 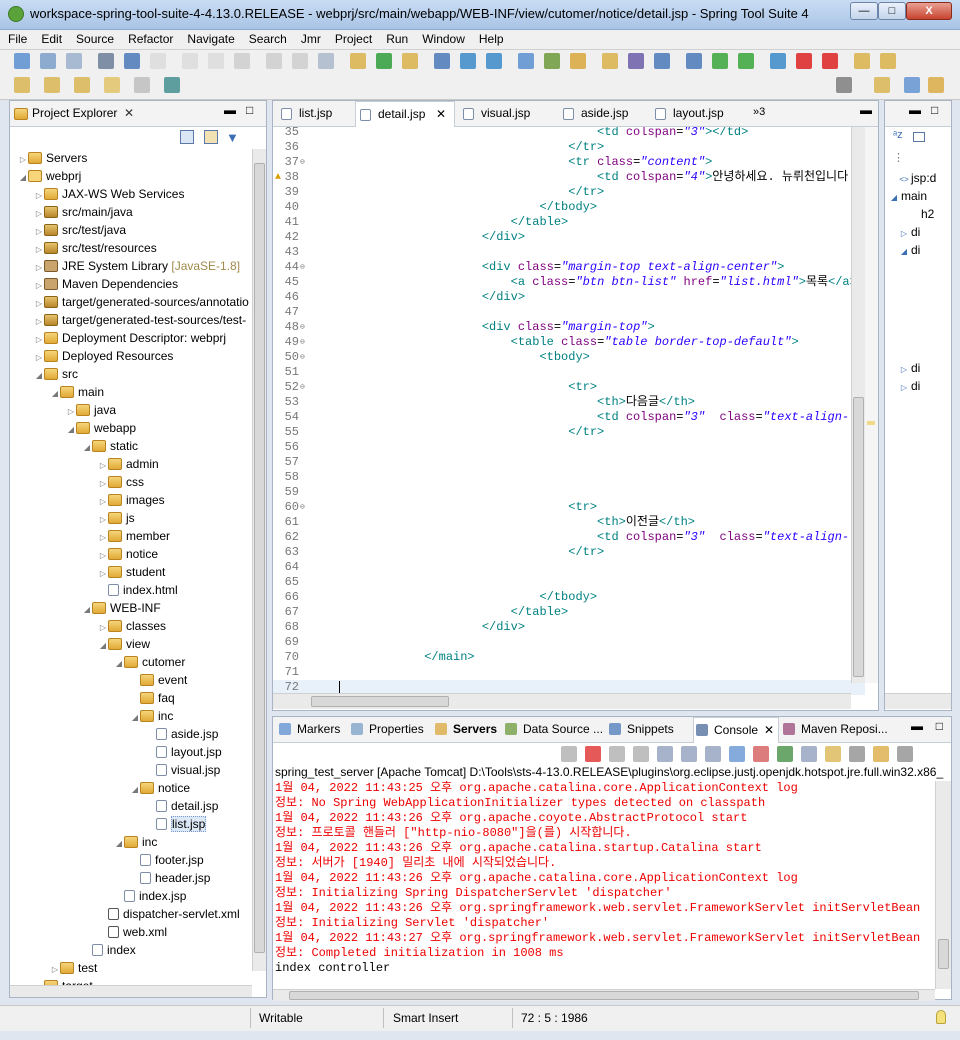 What do you see at coordinates (934, 286) in the screenshot?
I see `outline-item` at bounding box center [934, 286].